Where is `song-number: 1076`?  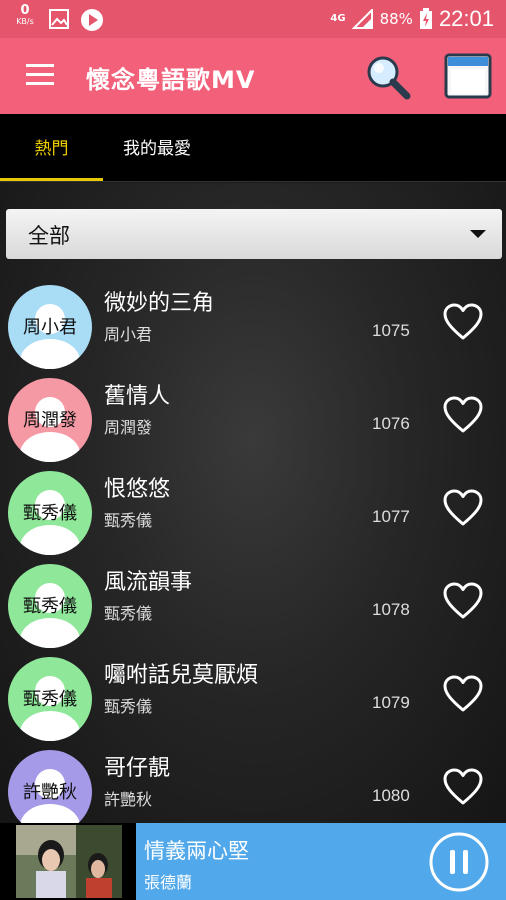 song-number: 1076 is located at coordinates (391, 423).